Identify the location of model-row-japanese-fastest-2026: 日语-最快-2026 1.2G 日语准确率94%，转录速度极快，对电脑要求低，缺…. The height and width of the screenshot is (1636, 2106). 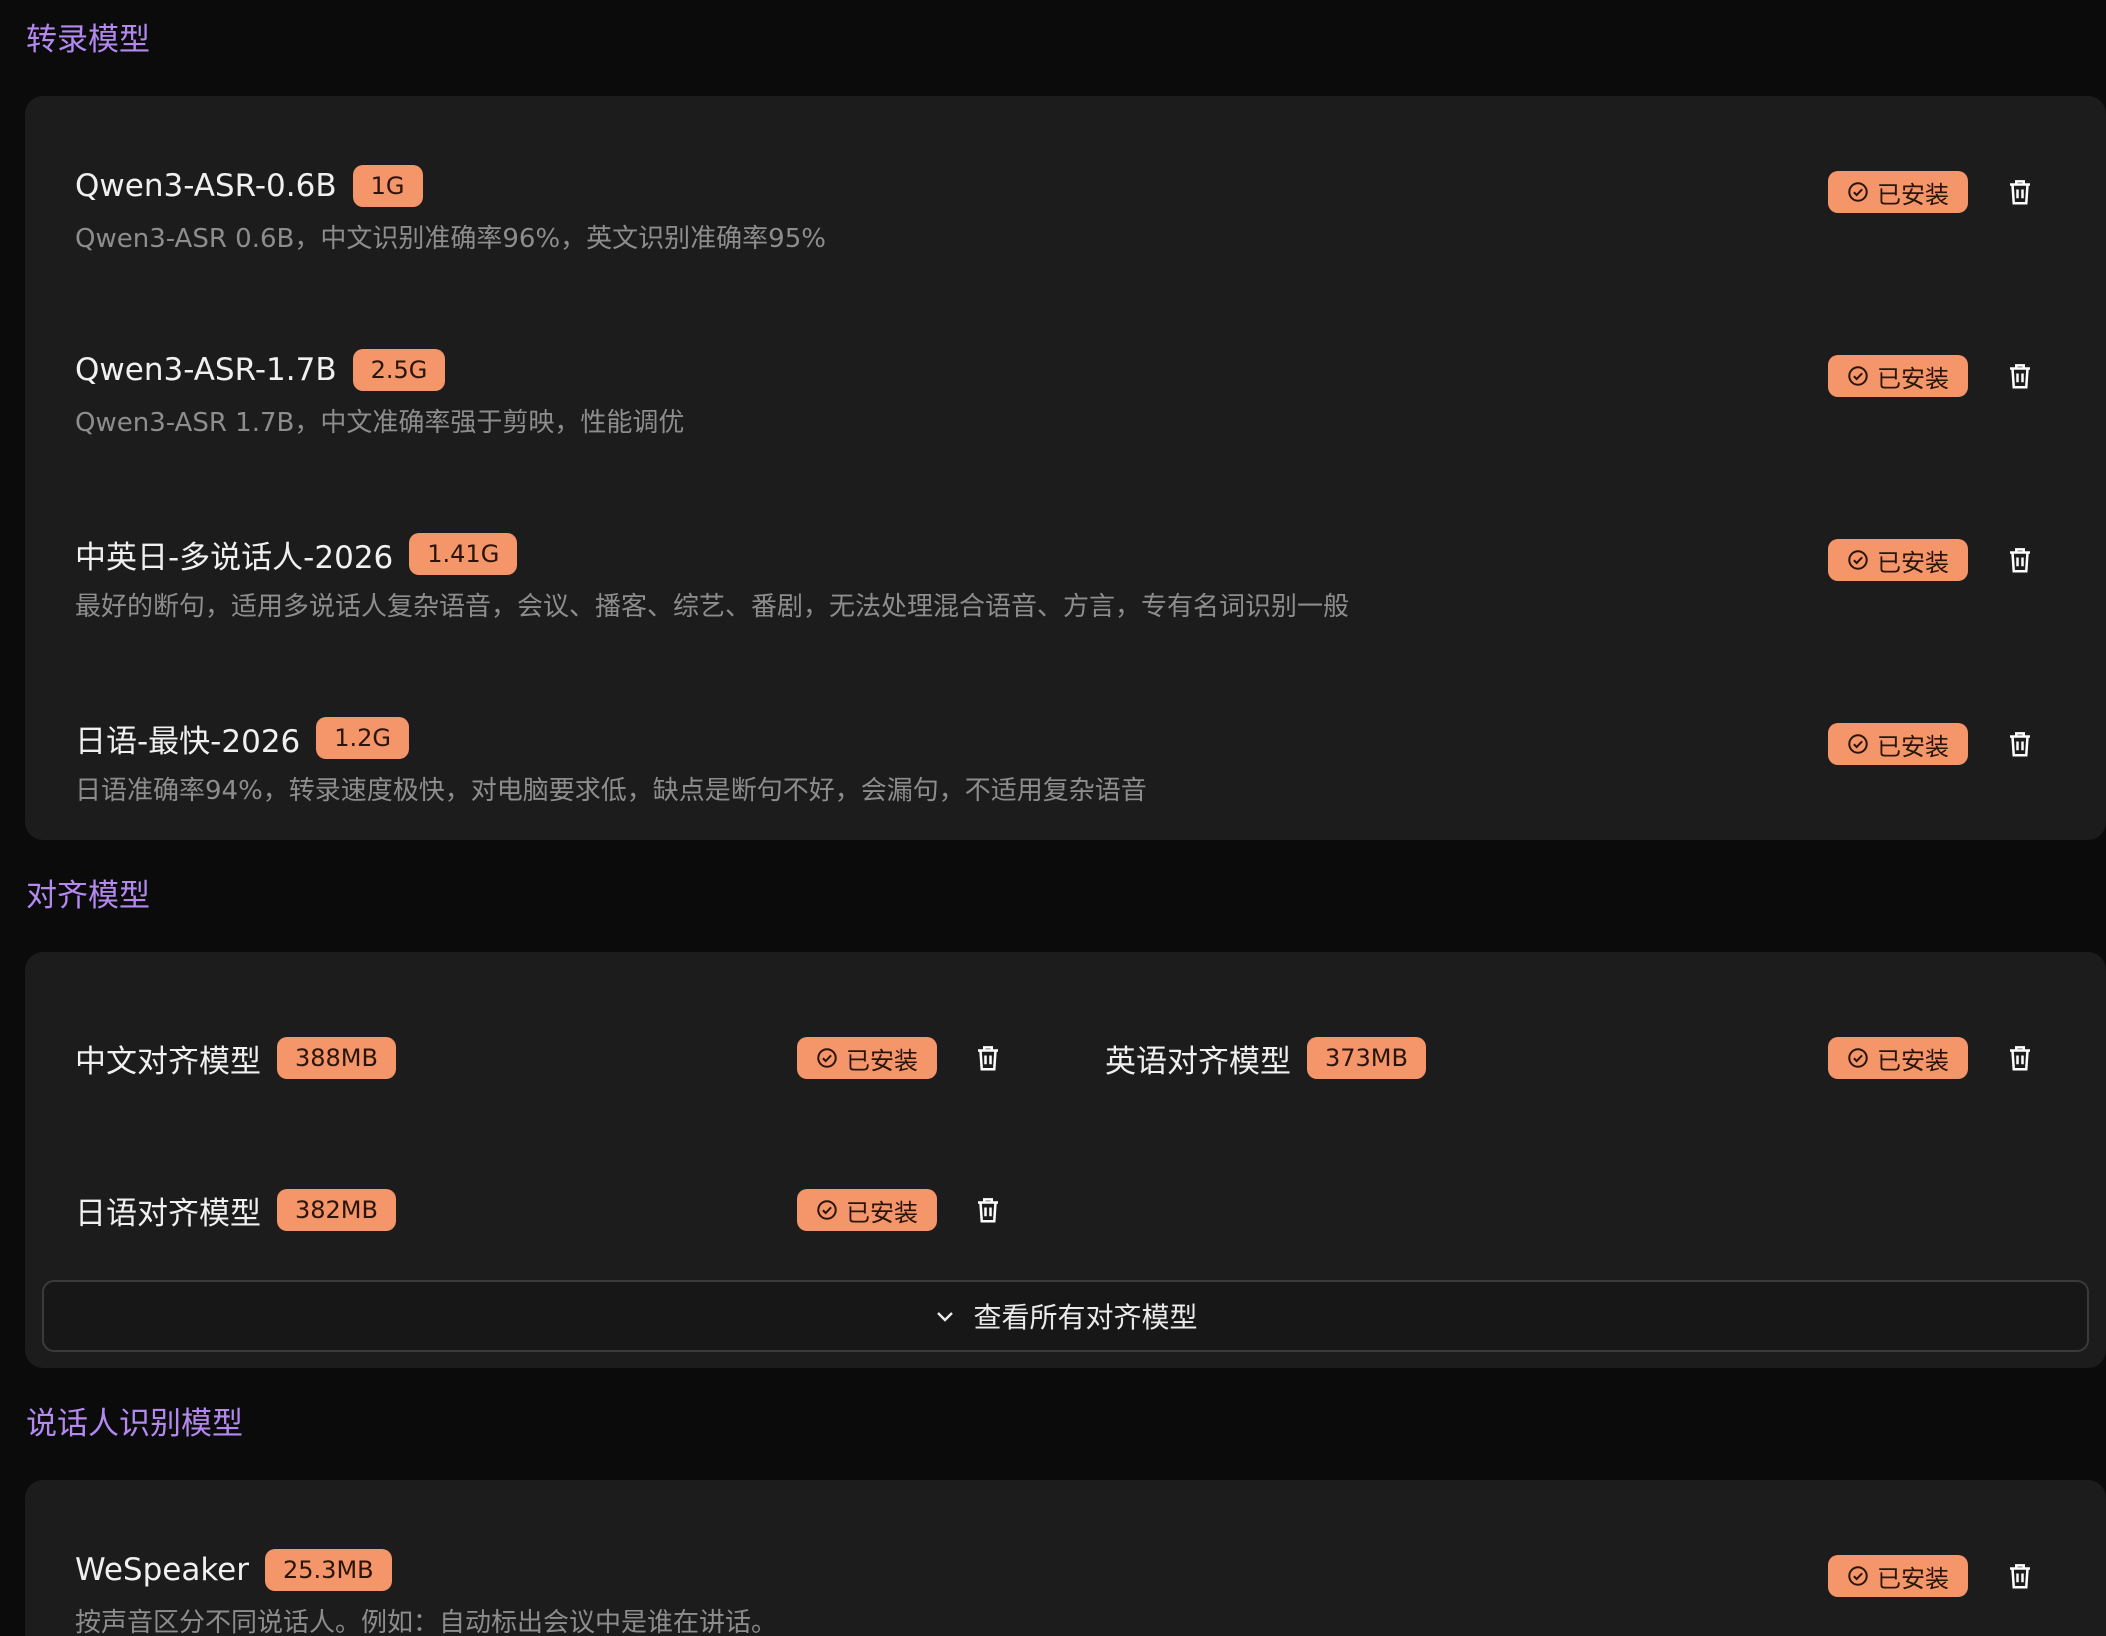
(1065, 763).